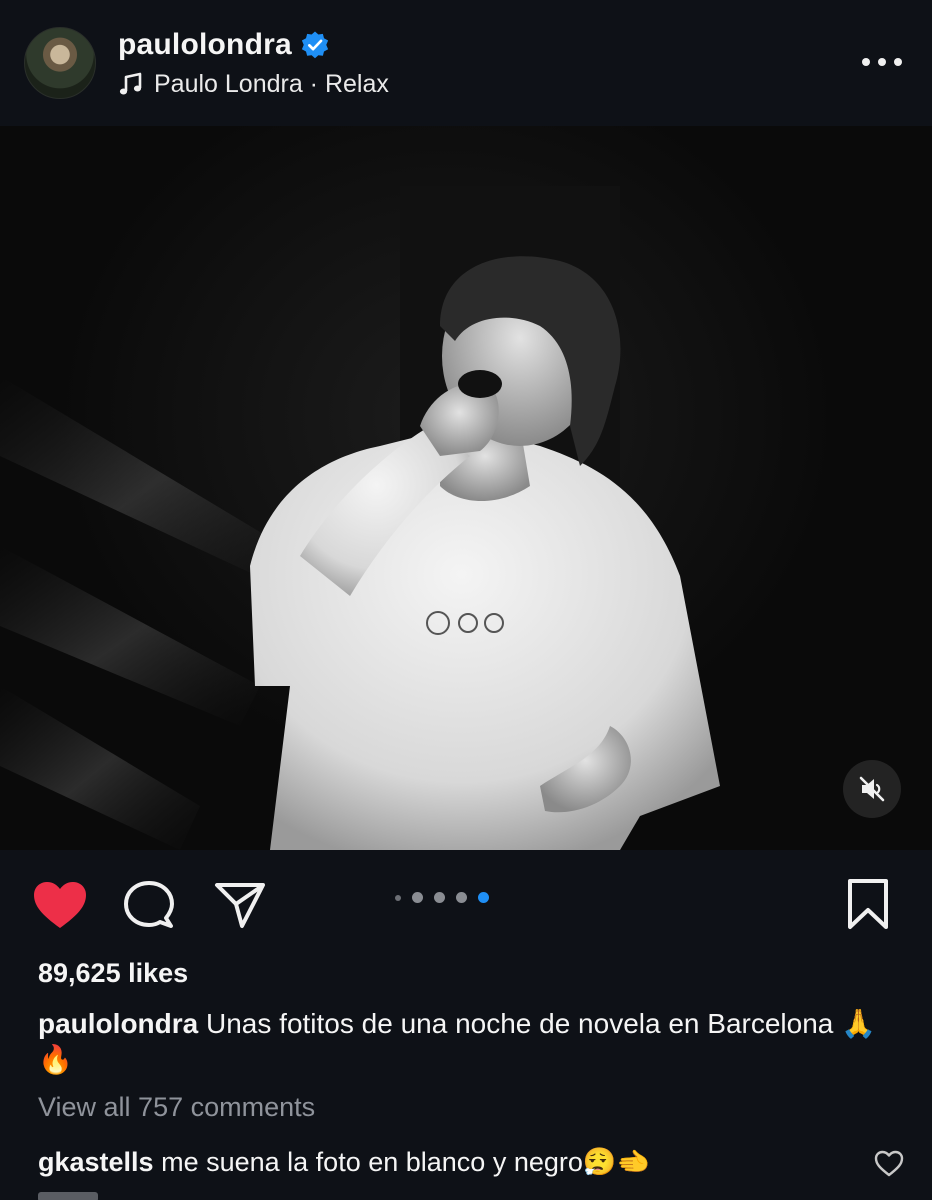 Image resolution: width=932 pixels, height=1200 pixels. What do you see at coordinates (240, 905) in the screenshot?
I see `paper-plane-icon` at bounding box center [240, 905].